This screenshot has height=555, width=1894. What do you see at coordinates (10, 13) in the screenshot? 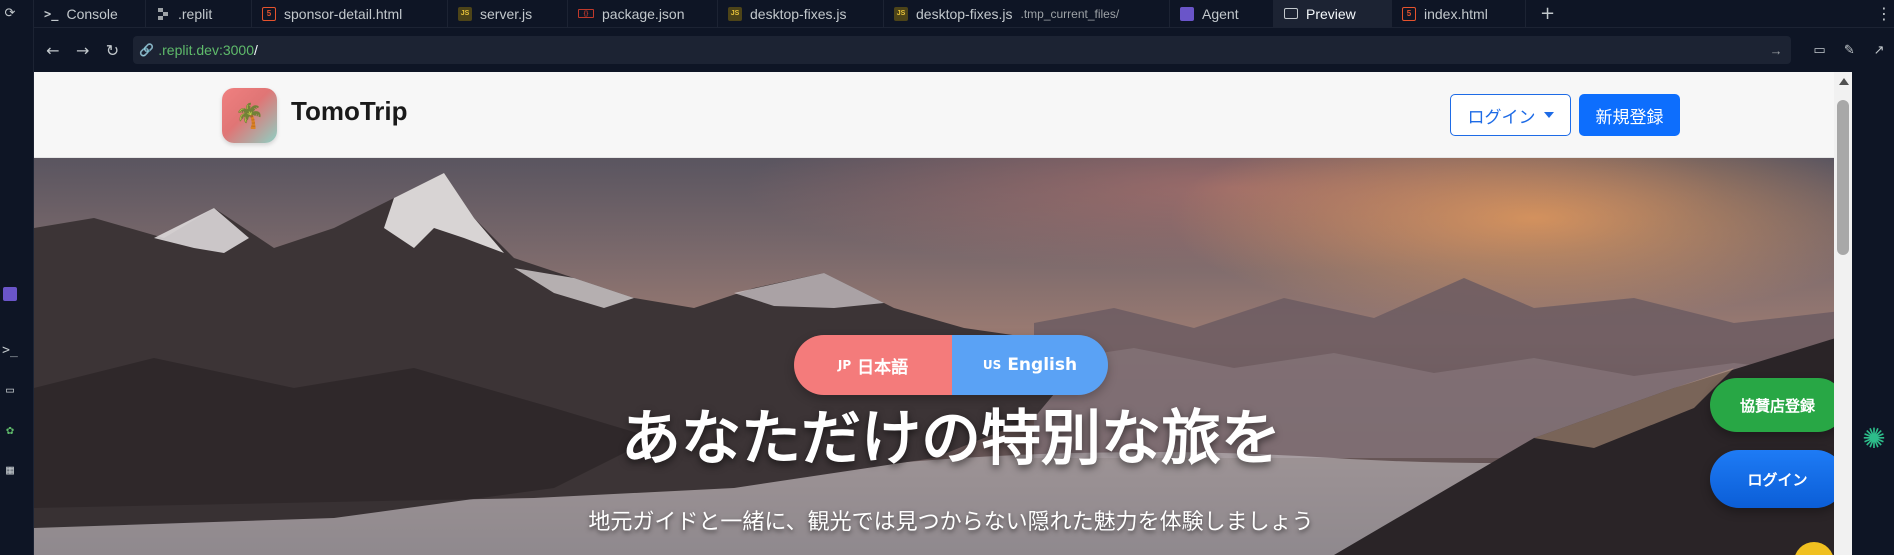
I see `workspace-icon: ⟳` at bounding box center [10, 13].